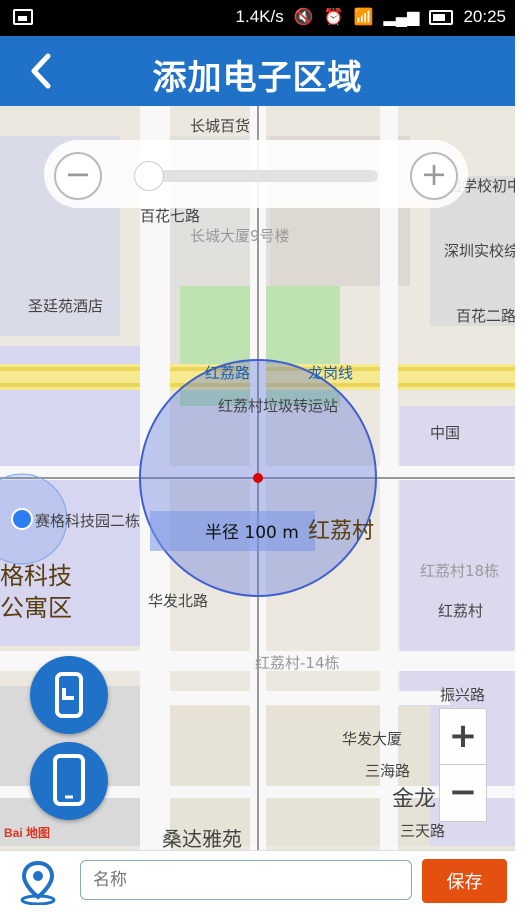 Image resolution: width=530 pixels, height=912 pixels. I want to click on map-label: 红荔路, so click(227, 373).